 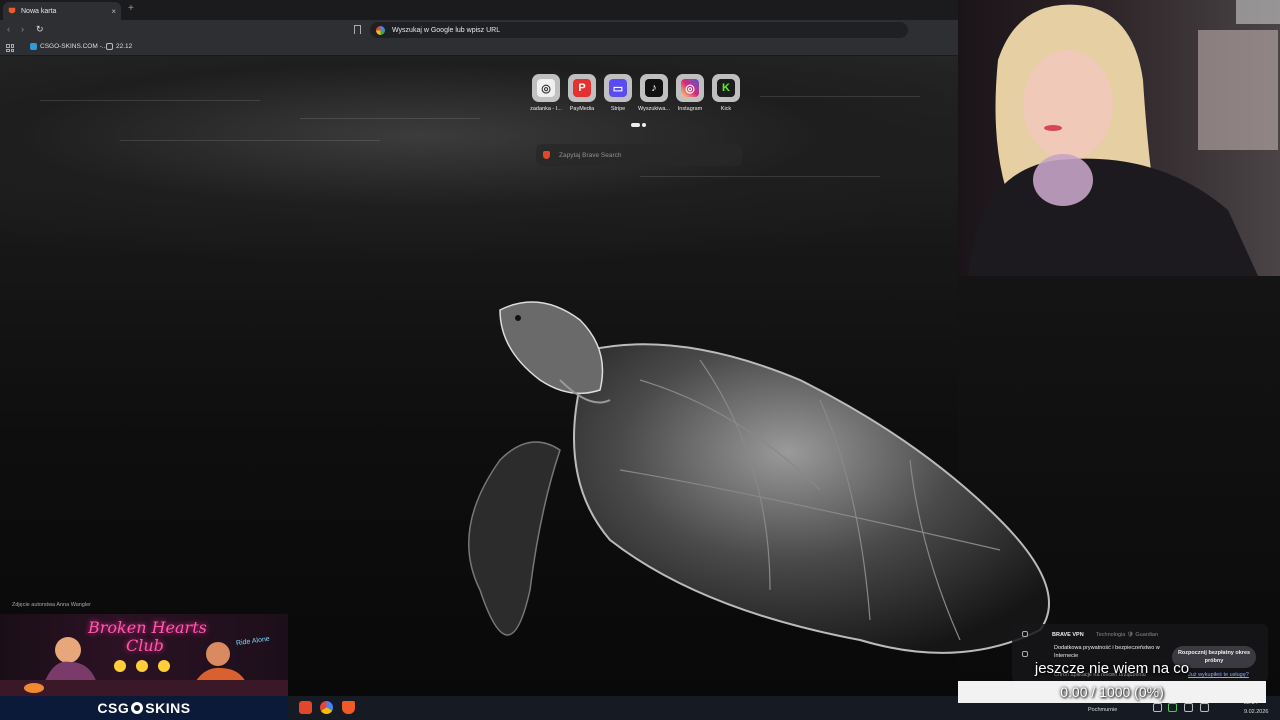 I want to click on gear-icon, so click(x=137, y=708).